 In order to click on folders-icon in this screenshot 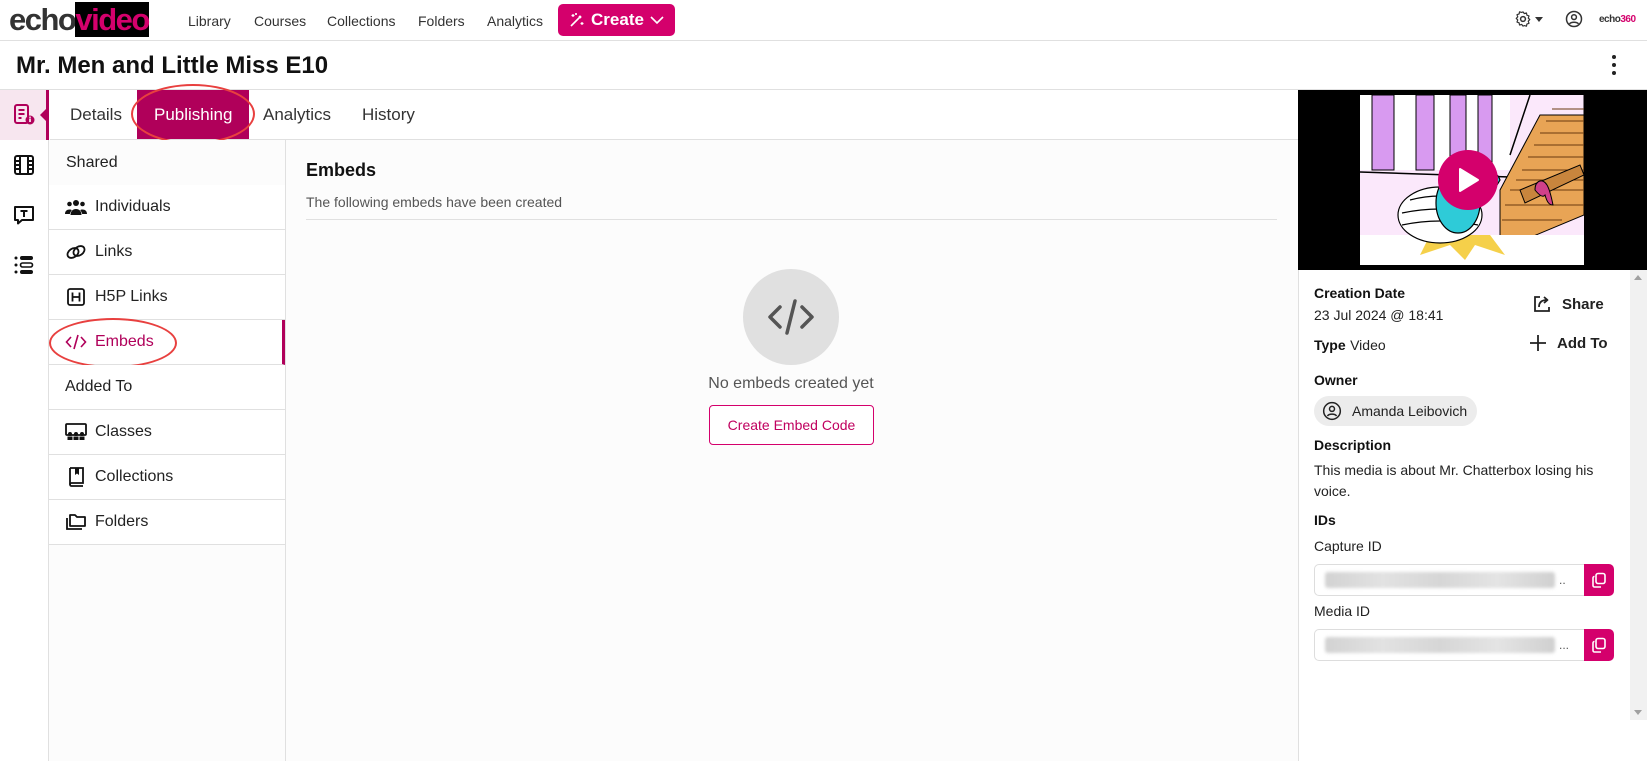, I will do `click(76, 522)`.